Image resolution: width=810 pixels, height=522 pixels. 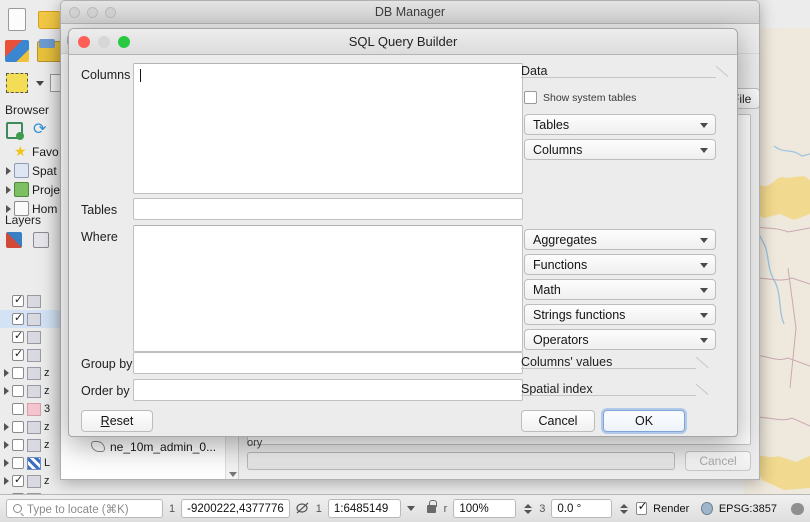 I want to click on columns-label: Columns, so click(x=106, y=75).